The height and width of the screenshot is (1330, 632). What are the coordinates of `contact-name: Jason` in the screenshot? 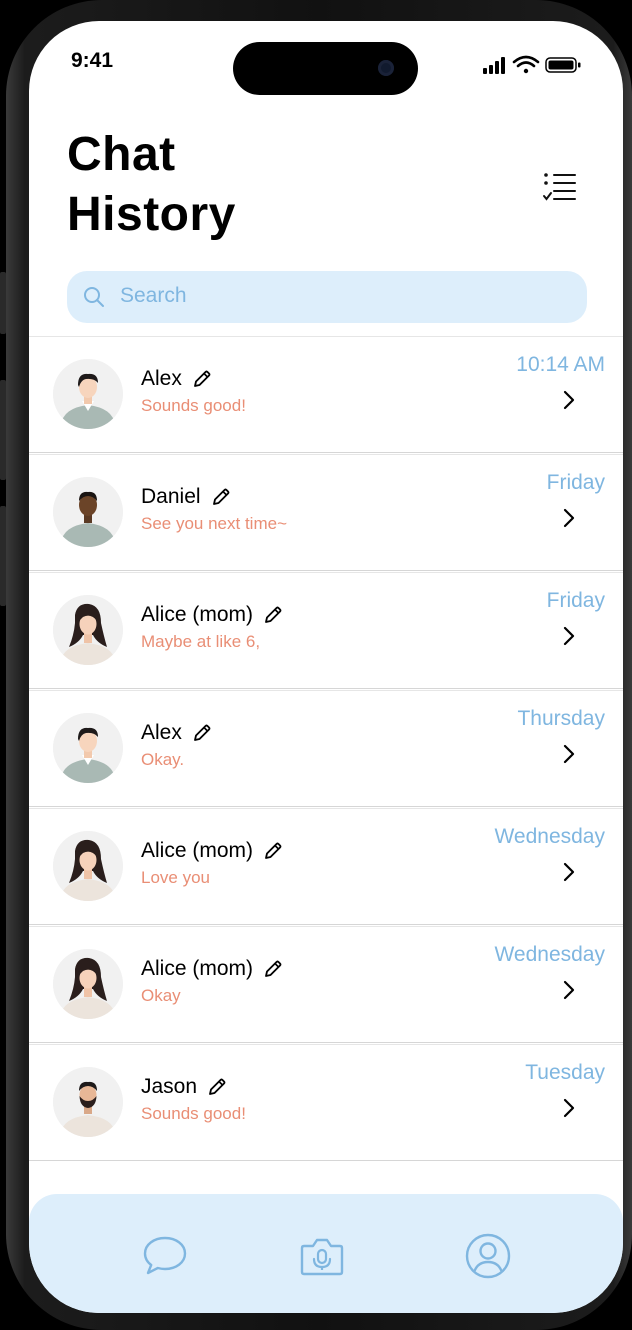 It's located at (169, 1086).